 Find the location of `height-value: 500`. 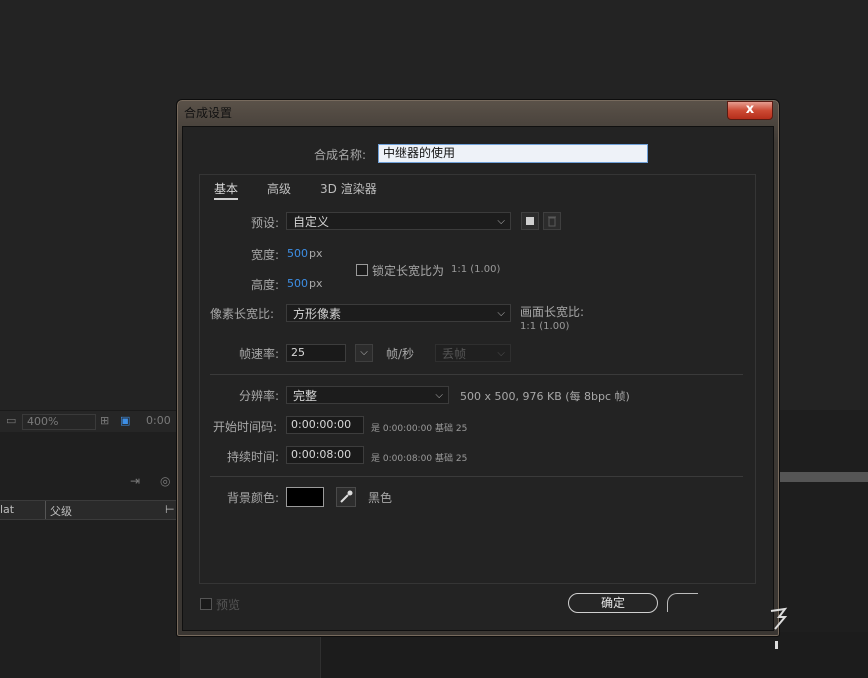

height-value: 500 is located at coordinates (297, 283).